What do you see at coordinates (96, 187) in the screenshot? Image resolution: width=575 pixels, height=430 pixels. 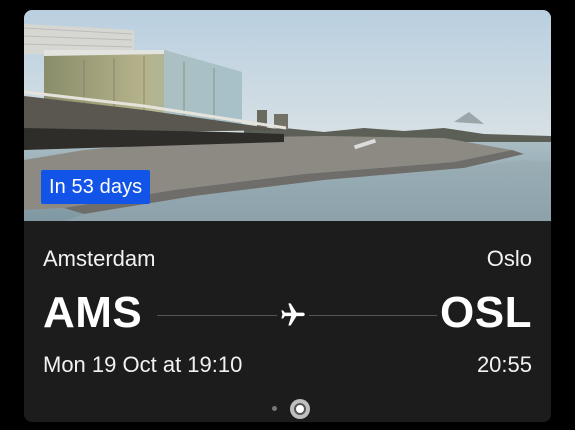 I see `days-until-badge: In 53 days` at bounding box center [96, 187].